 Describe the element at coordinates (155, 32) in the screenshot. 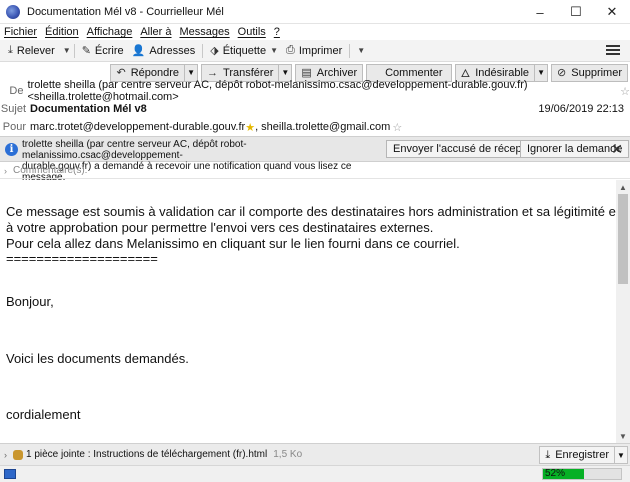

I see `menu-aller: Aller à` at that location.